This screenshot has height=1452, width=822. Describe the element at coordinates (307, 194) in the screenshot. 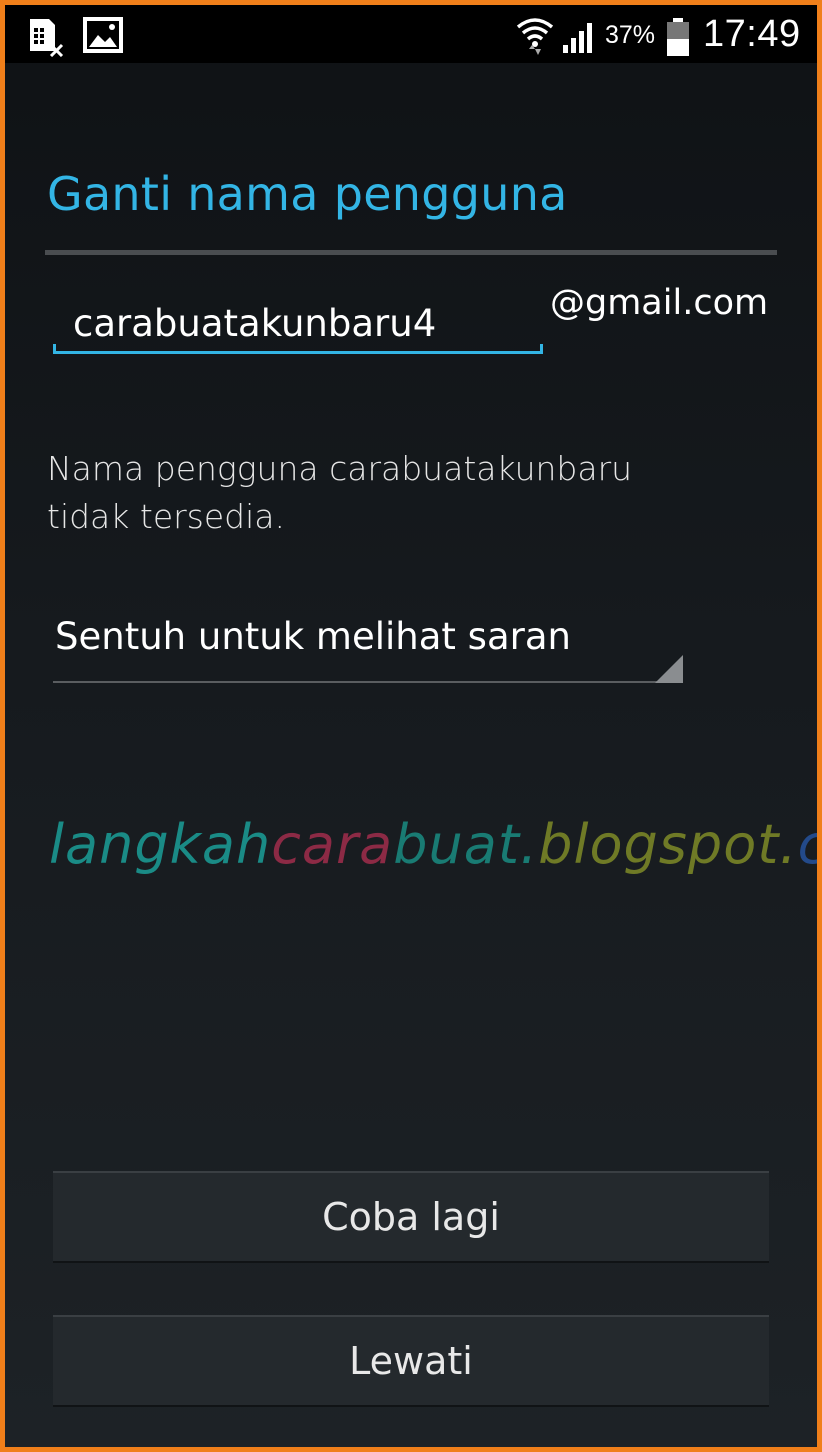

I see `page-title: Ganti nama pengguna` at that location.